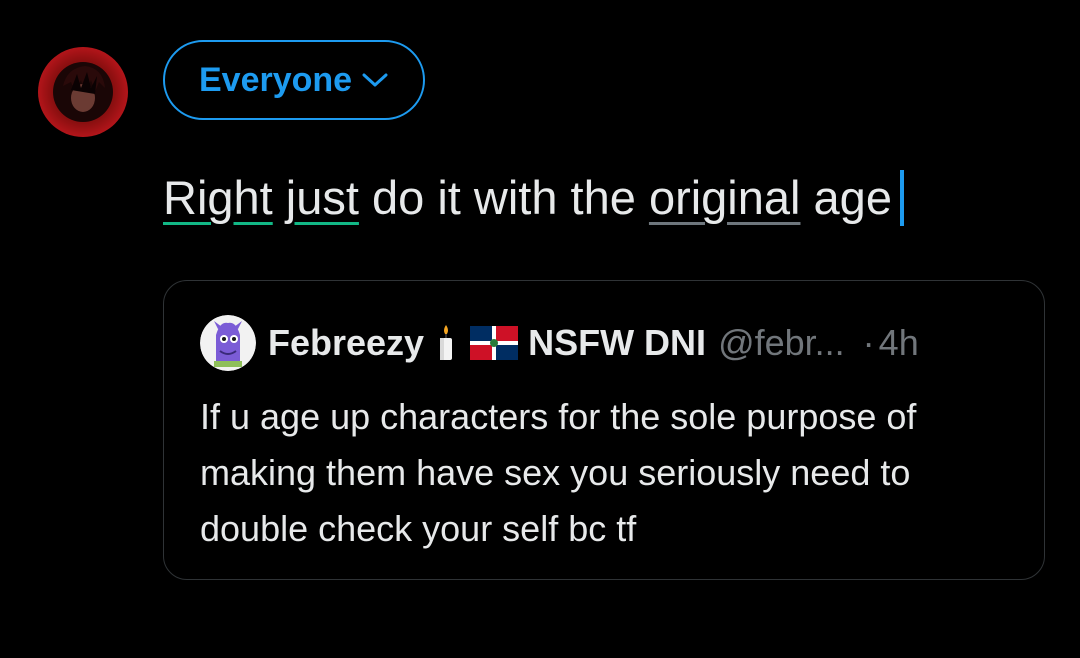  Describe the element at coordinates (83, 92) in the screenshot. I see `user-avatar` at that location.